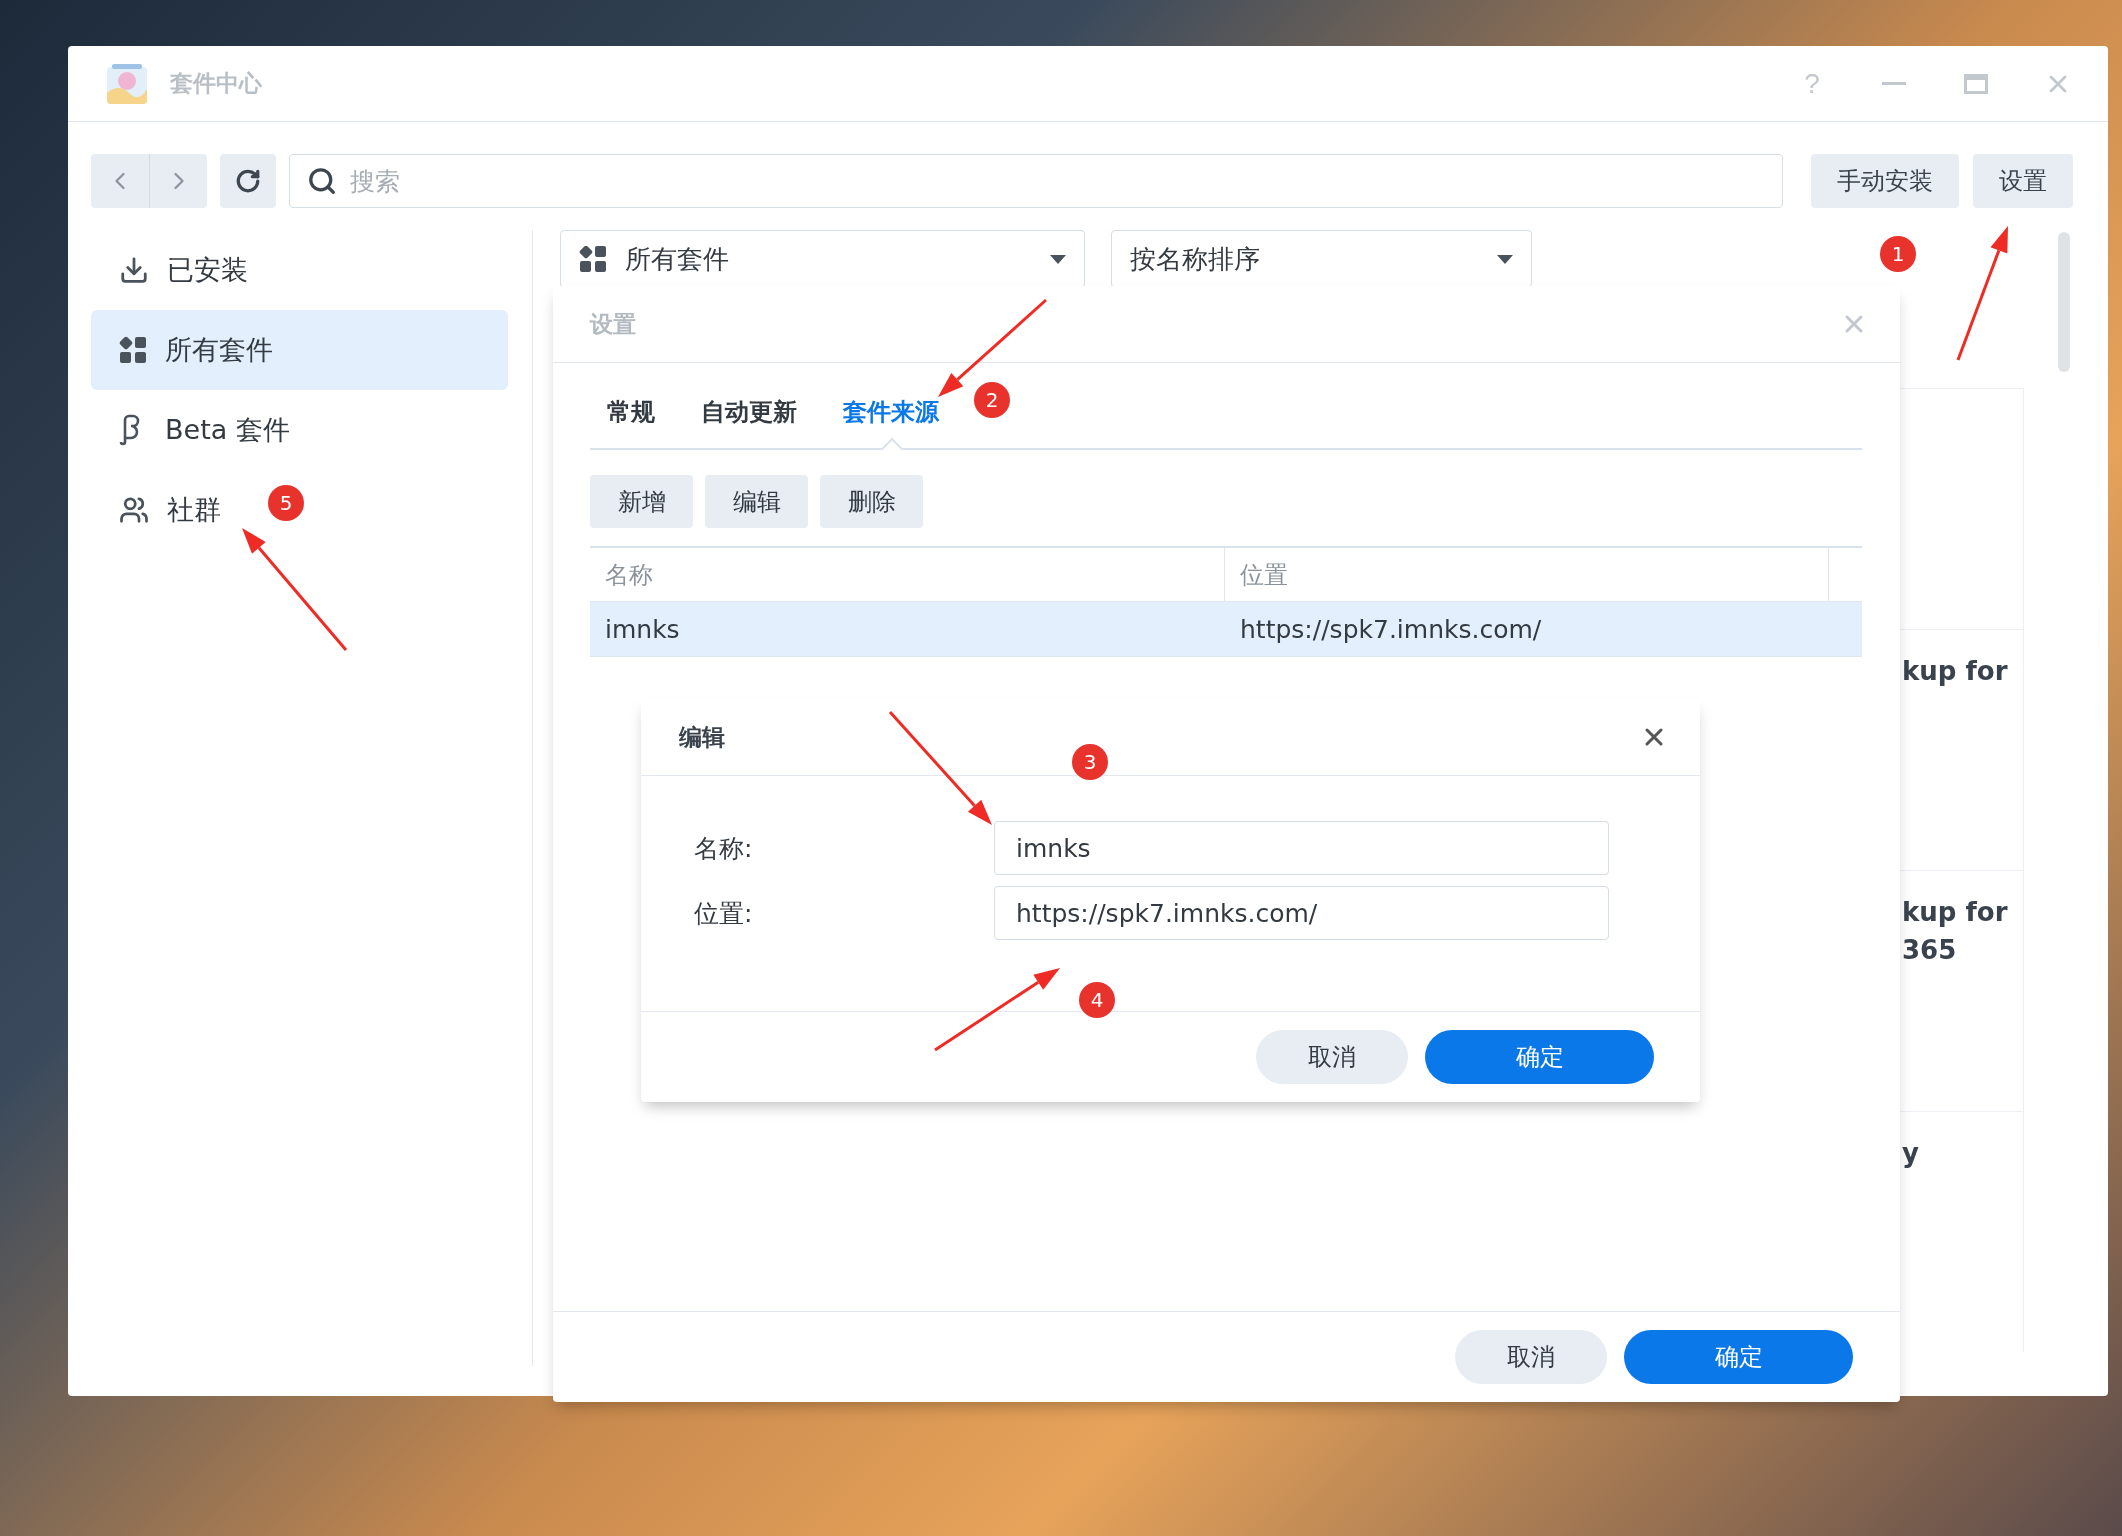 The width and height of the screenshot is (2122, 1536). What do you see at coordinates (134, 510) in the screenshot?
I see `community-icon` at bounding box center [134, 510].